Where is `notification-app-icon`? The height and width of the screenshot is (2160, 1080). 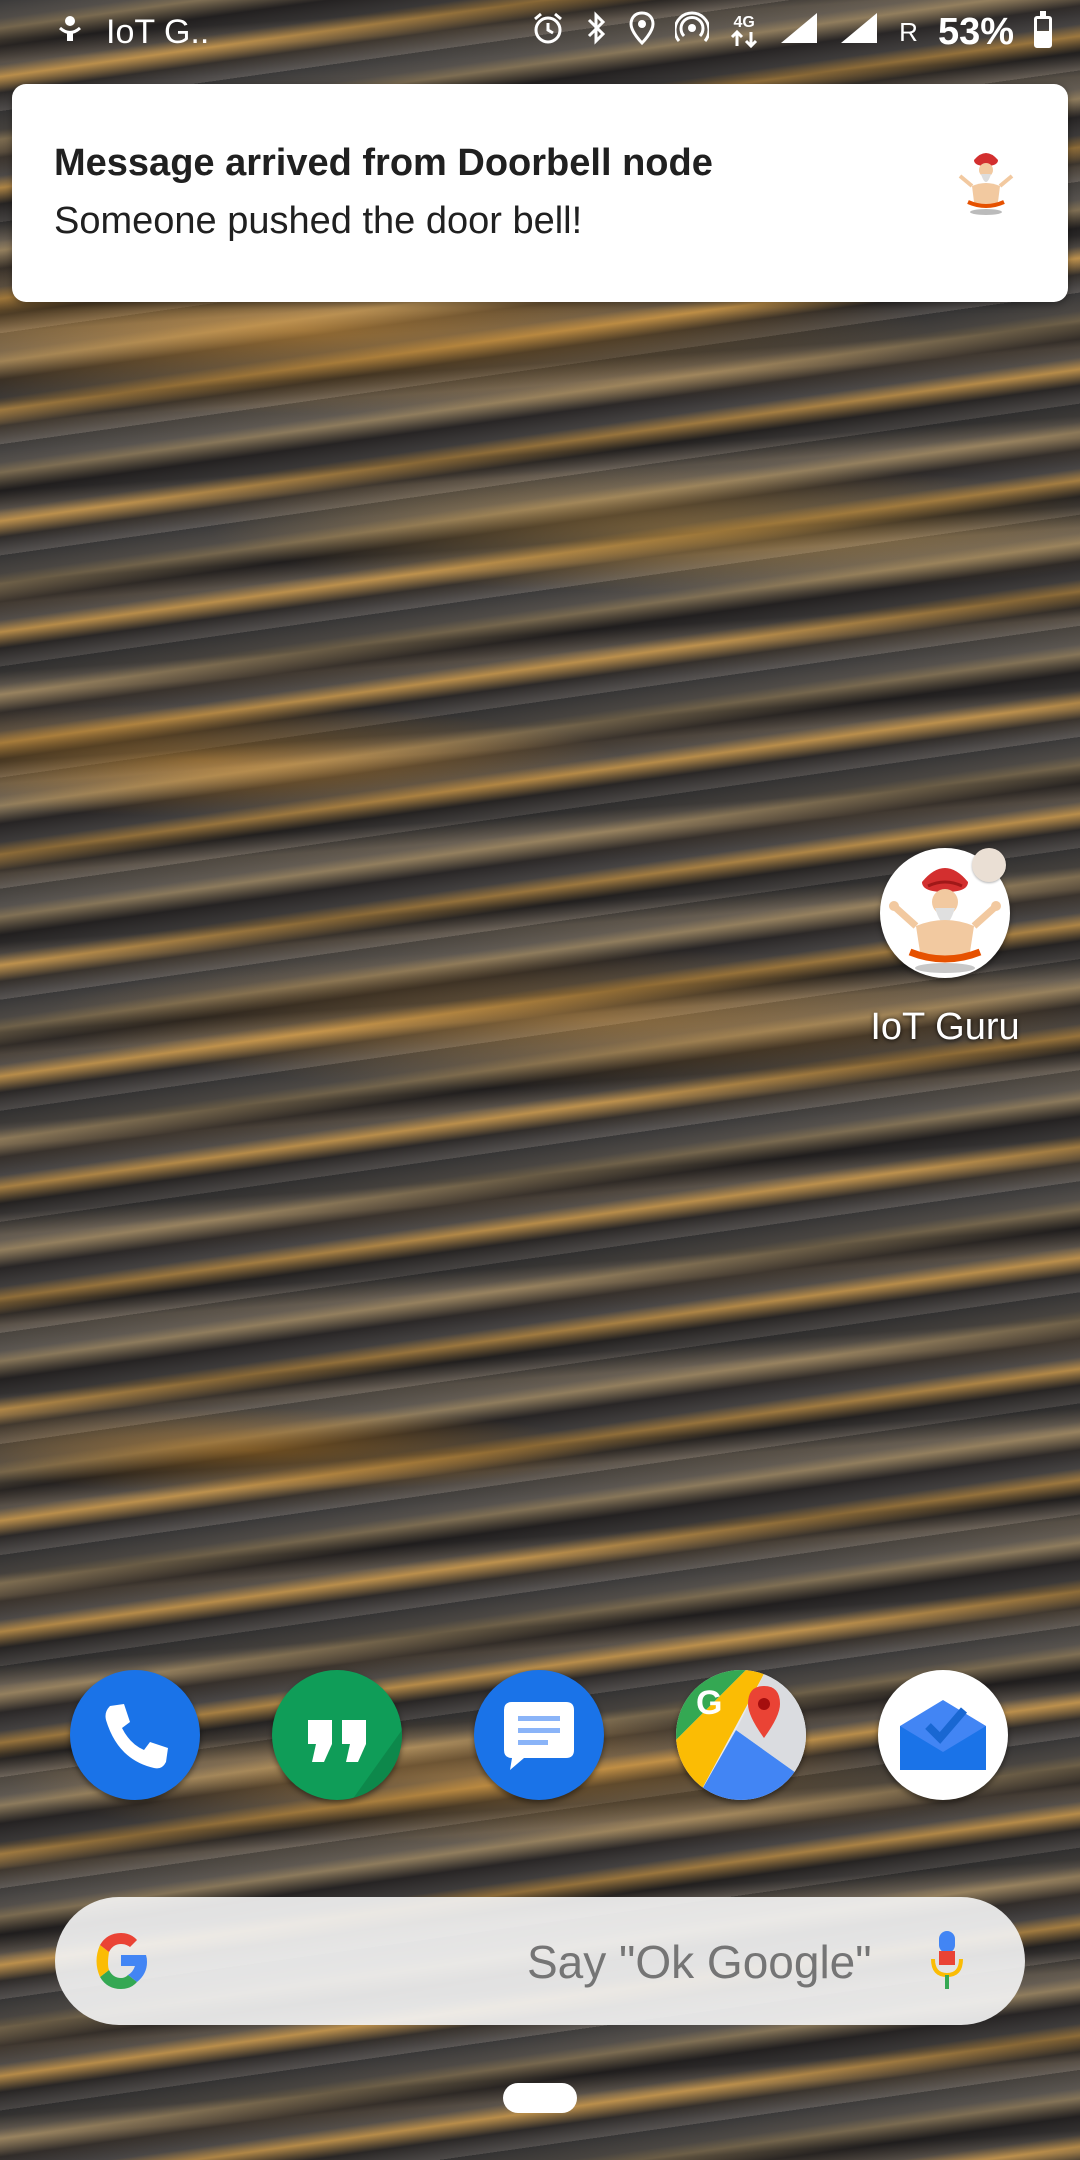
notification-app-icon is located at coordinates (70, 32).